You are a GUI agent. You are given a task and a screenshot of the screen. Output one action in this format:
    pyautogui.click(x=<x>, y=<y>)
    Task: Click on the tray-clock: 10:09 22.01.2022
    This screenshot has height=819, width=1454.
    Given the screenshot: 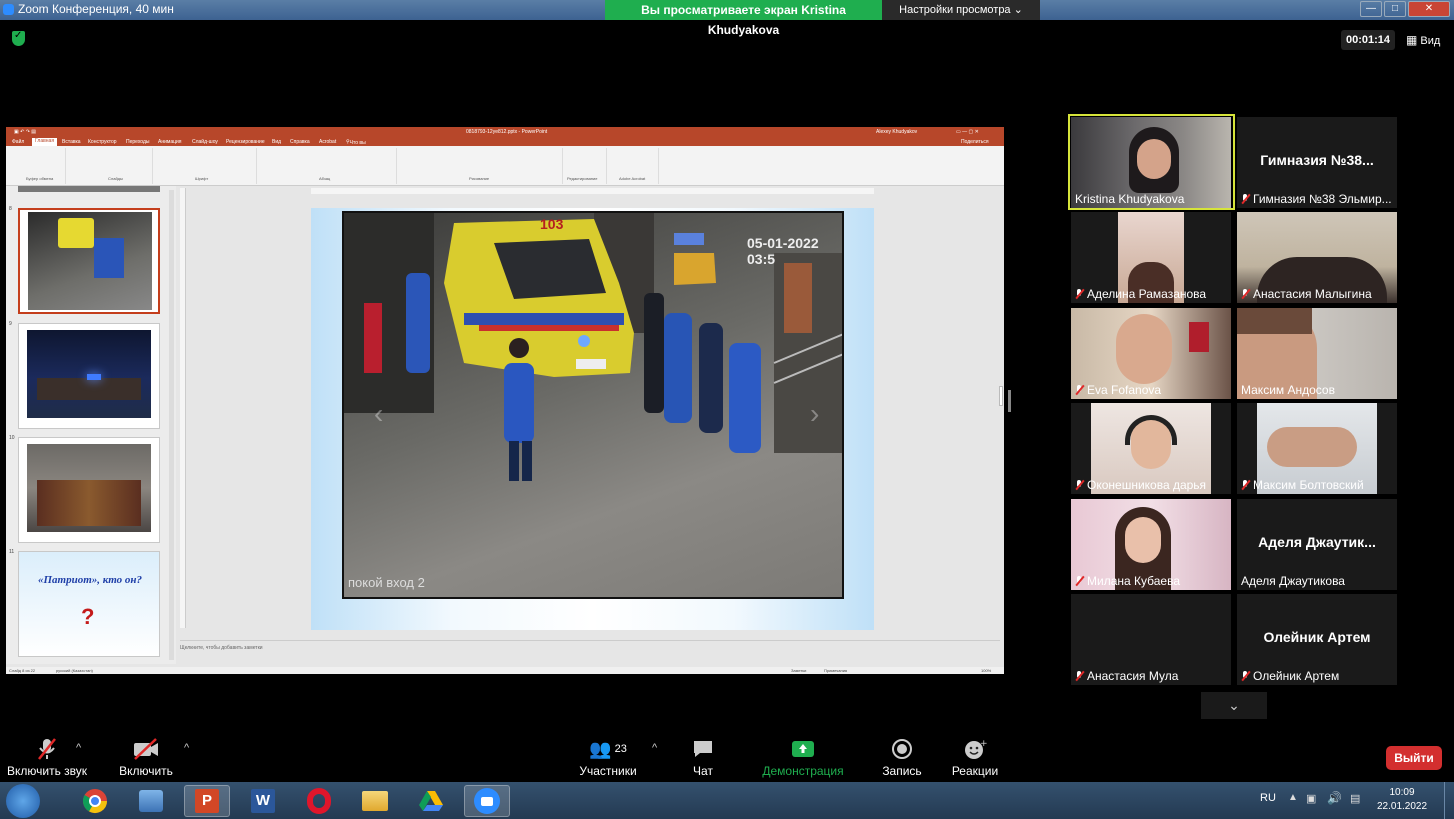 What is the action you would take?
    pyautogui.click(x=1402, y=800)
    